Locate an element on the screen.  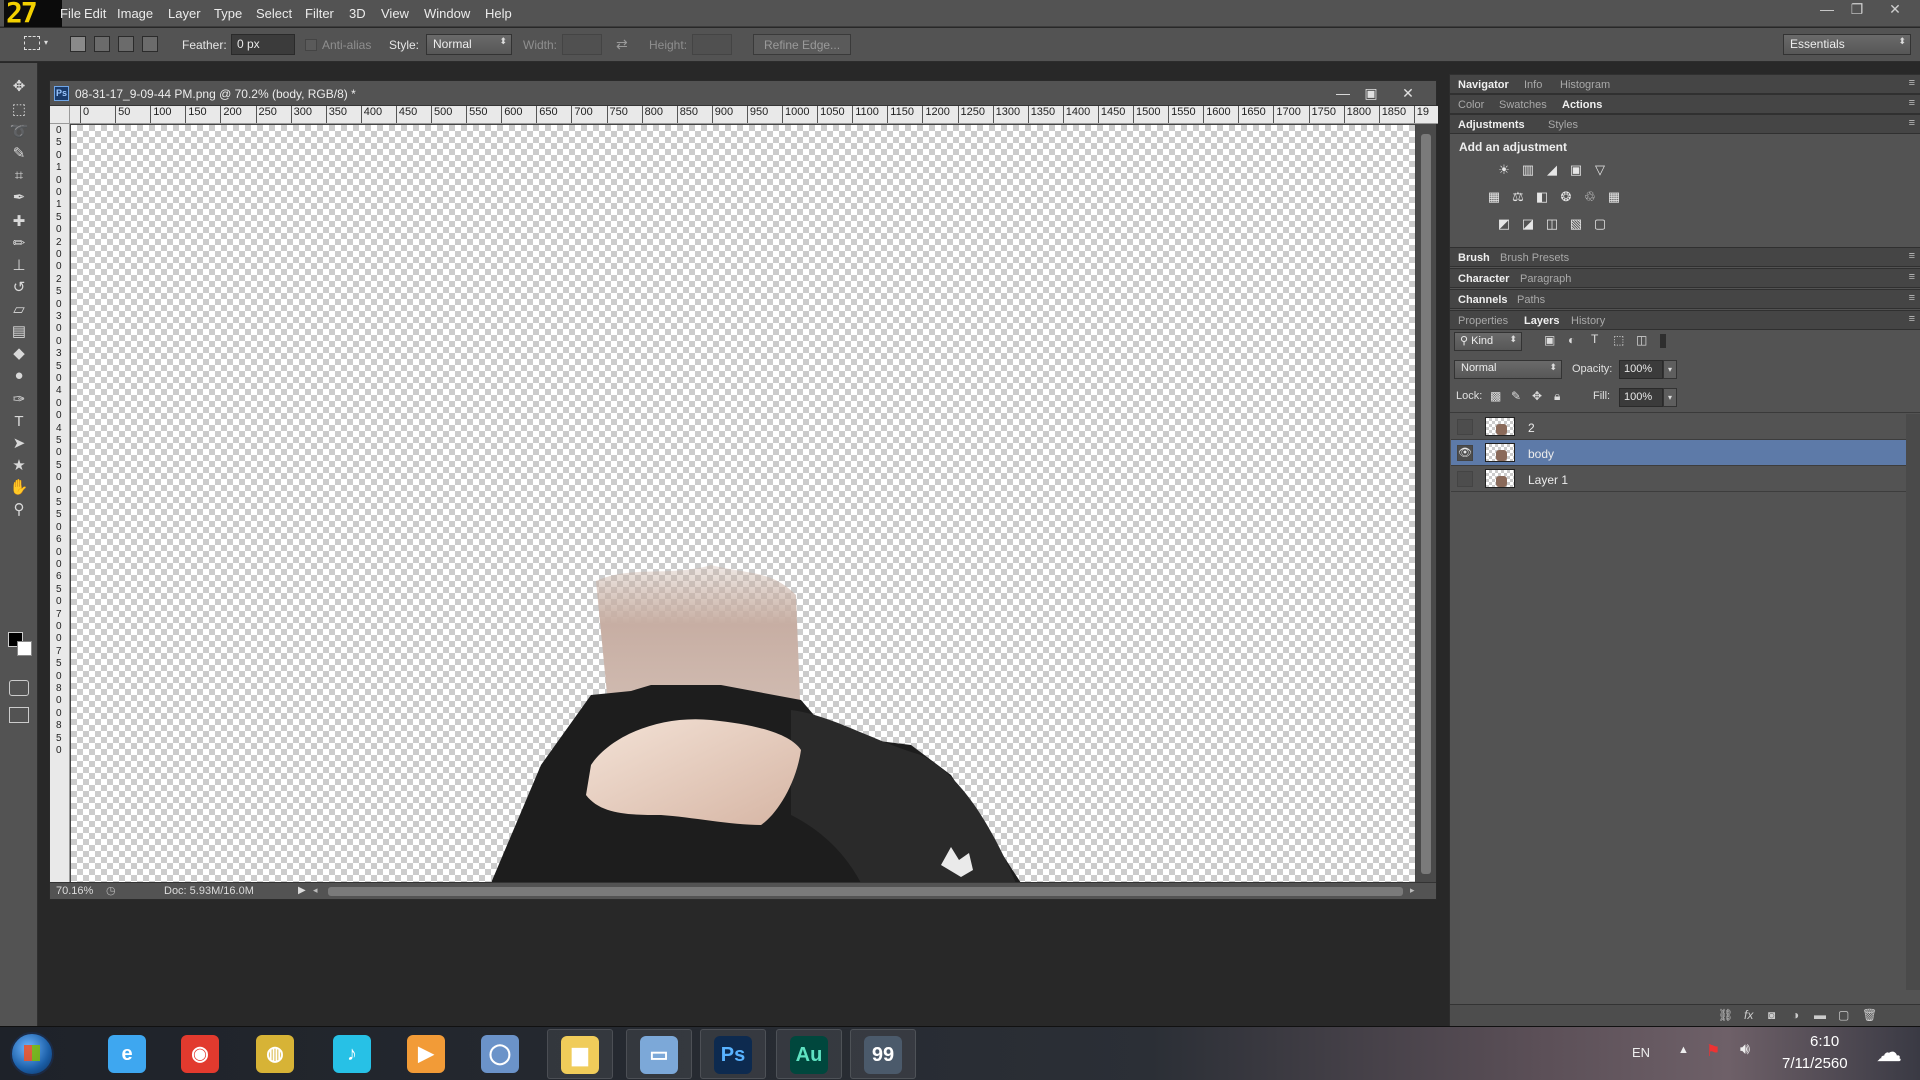
horizontal-scroll-thumb is located at coordinates (865, 891).